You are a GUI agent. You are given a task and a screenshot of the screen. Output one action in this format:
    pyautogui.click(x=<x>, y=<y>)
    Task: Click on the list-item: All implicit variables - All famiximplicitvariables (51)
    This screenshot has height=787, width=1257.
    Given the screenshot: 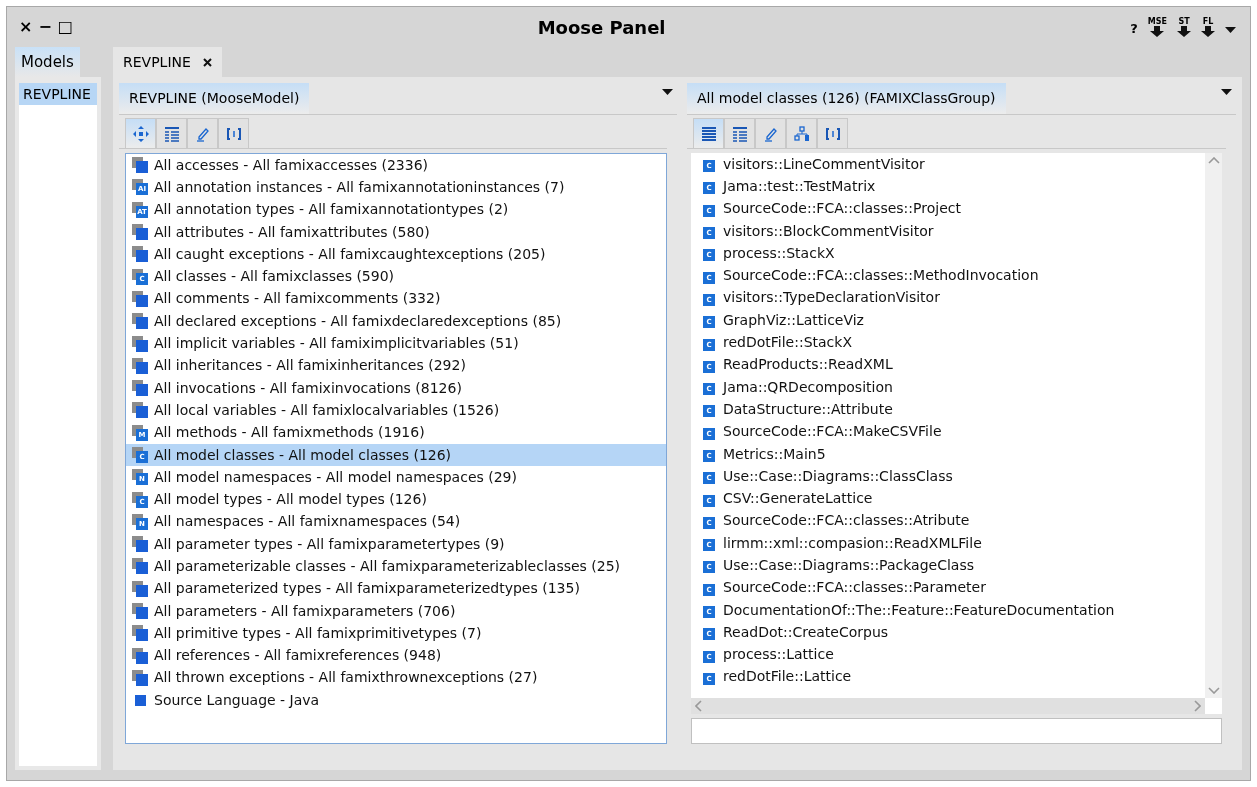 What is the action you would take?
    pyautogui.click(x=396, y=343)
    